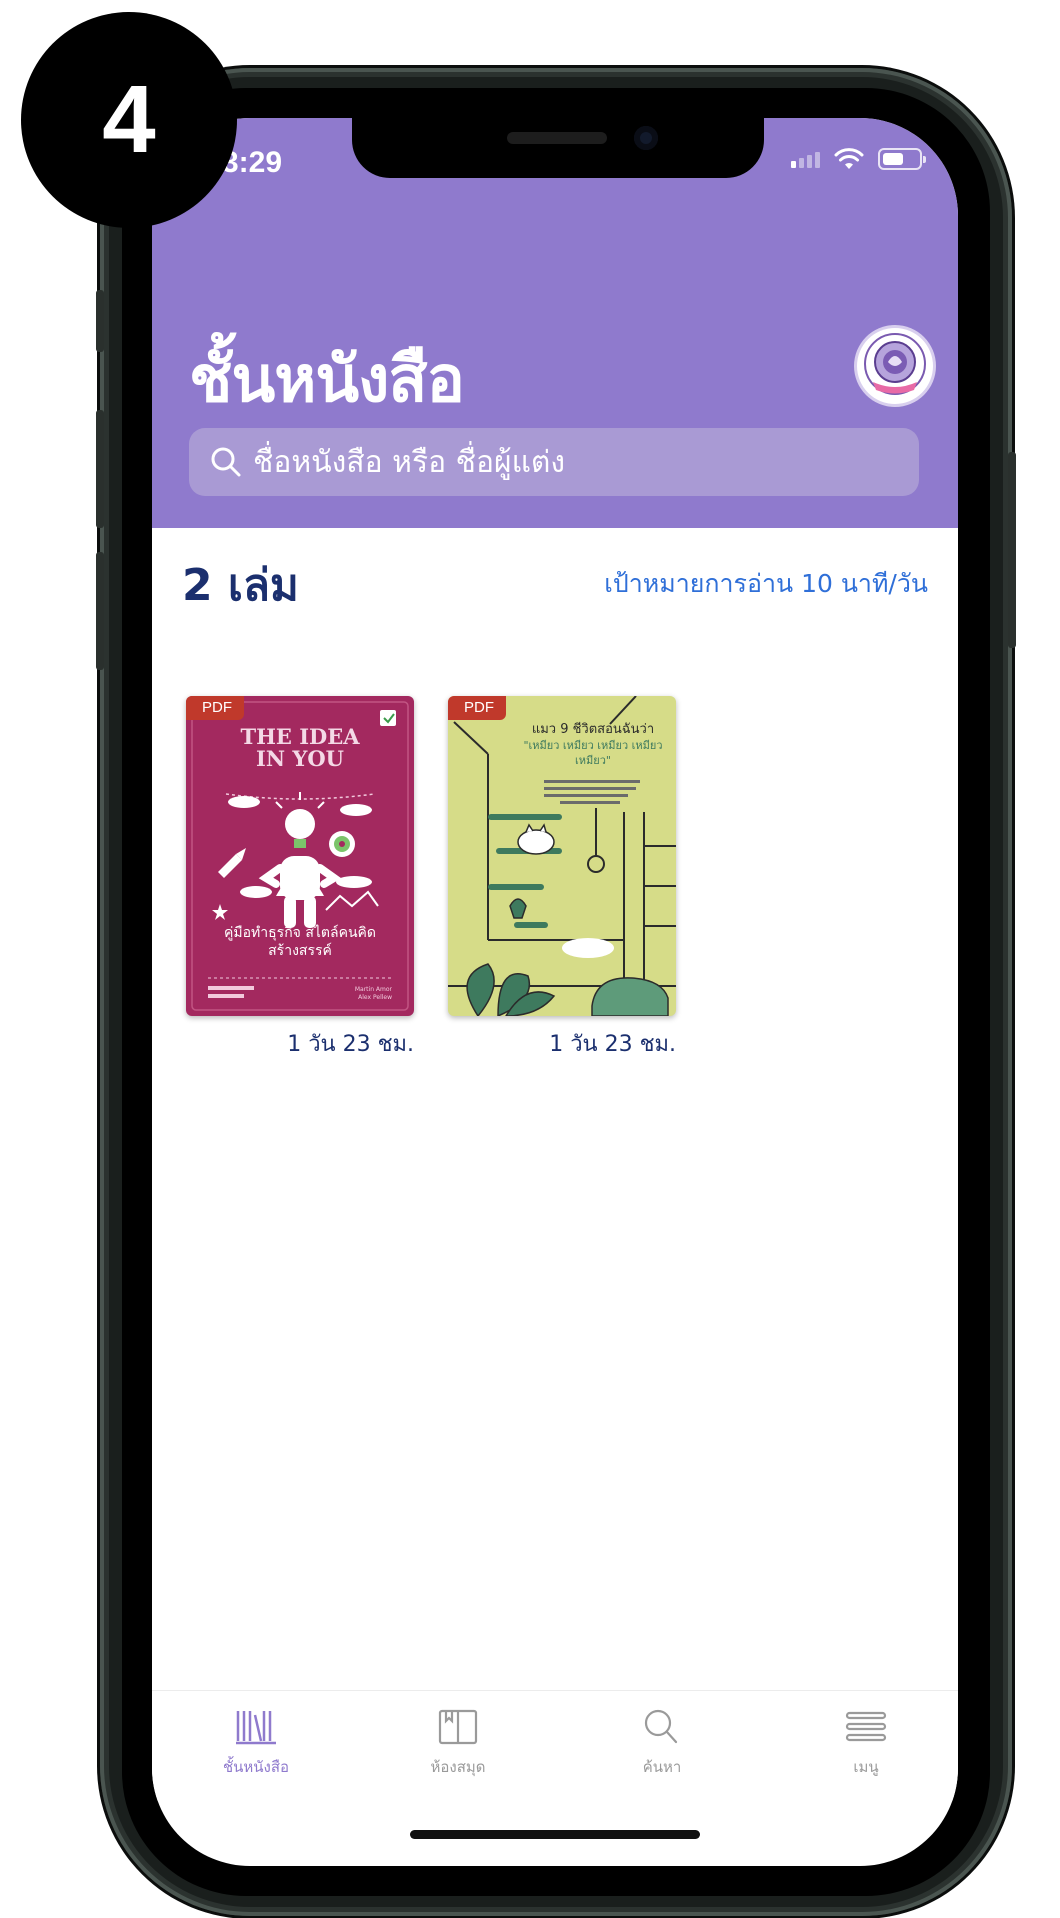  I want to click on volume-up-button, so click(100, 469).